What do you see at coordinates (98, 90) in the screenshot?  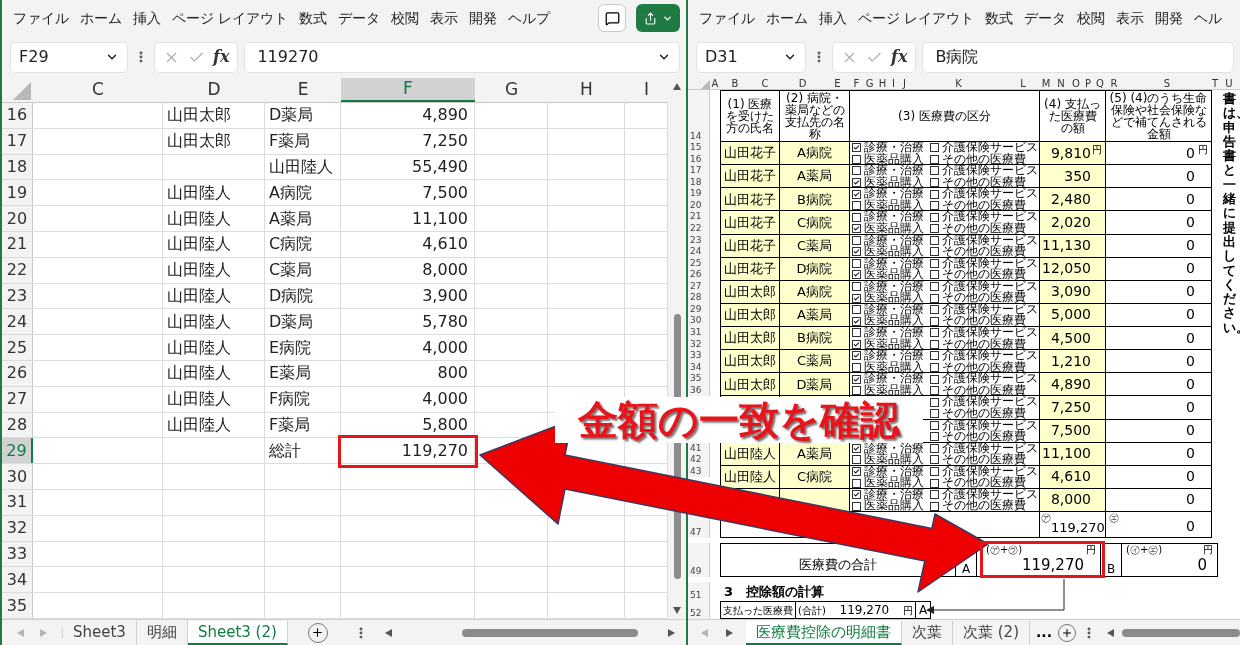 I see `column-header: C` at bounding box center [98, 90].